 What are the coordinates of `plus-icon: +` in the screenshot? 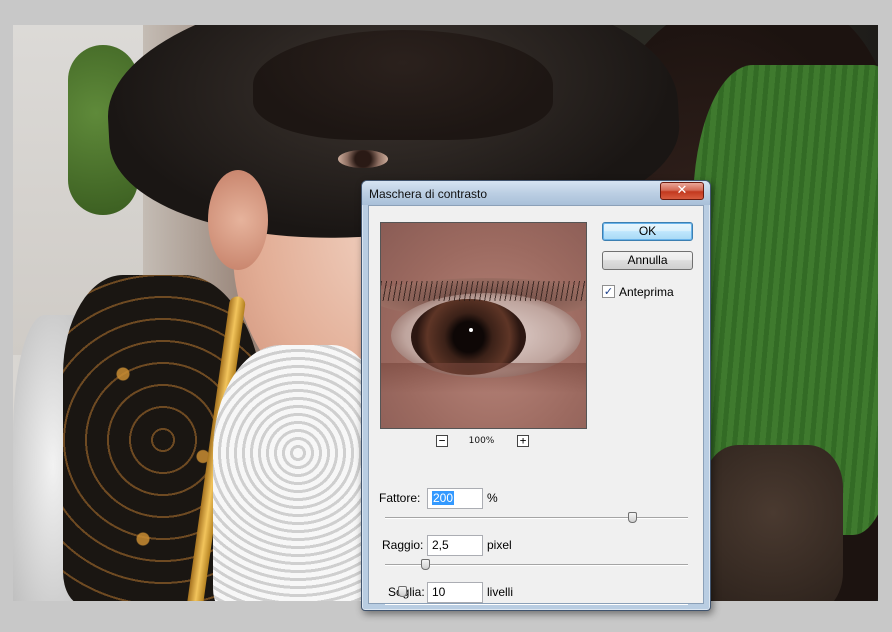 It's located at (523, 440).